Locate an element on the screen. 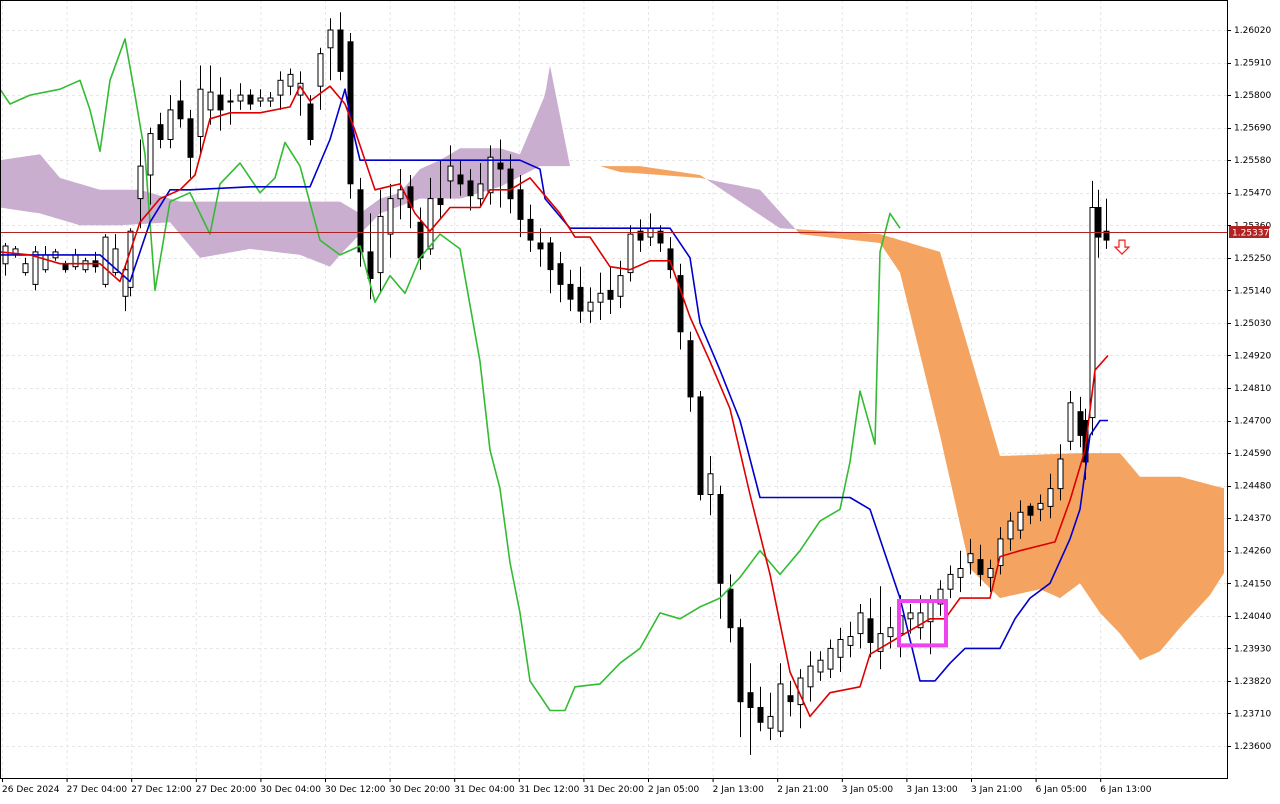 Image resolution: width=1280 pixels, height=804 pixels. y-tick-label: 1.24260 is located at coordinates (1252, 552).